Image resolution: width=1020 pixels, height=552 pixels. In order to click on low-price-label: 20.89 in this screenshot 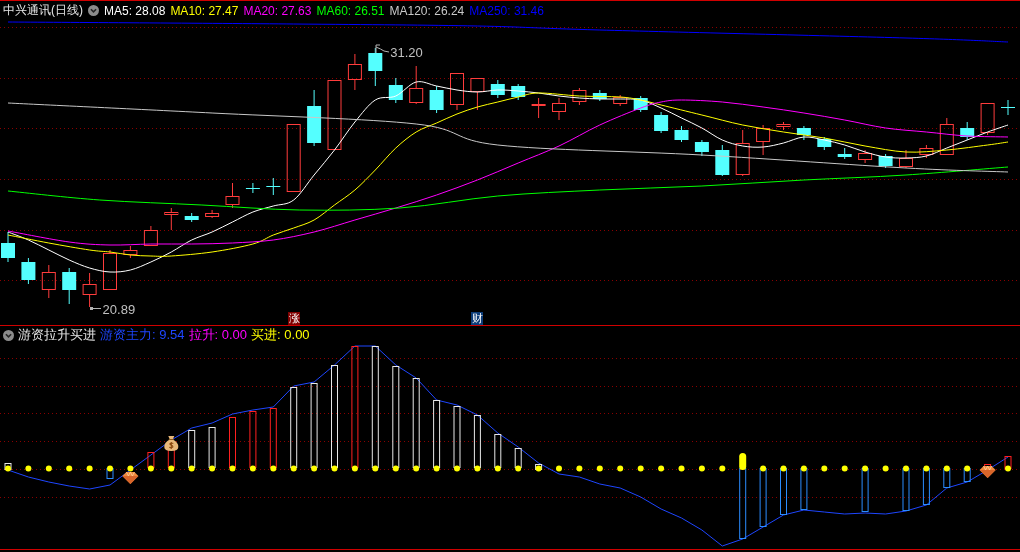, I will do `click(119, 309)`.